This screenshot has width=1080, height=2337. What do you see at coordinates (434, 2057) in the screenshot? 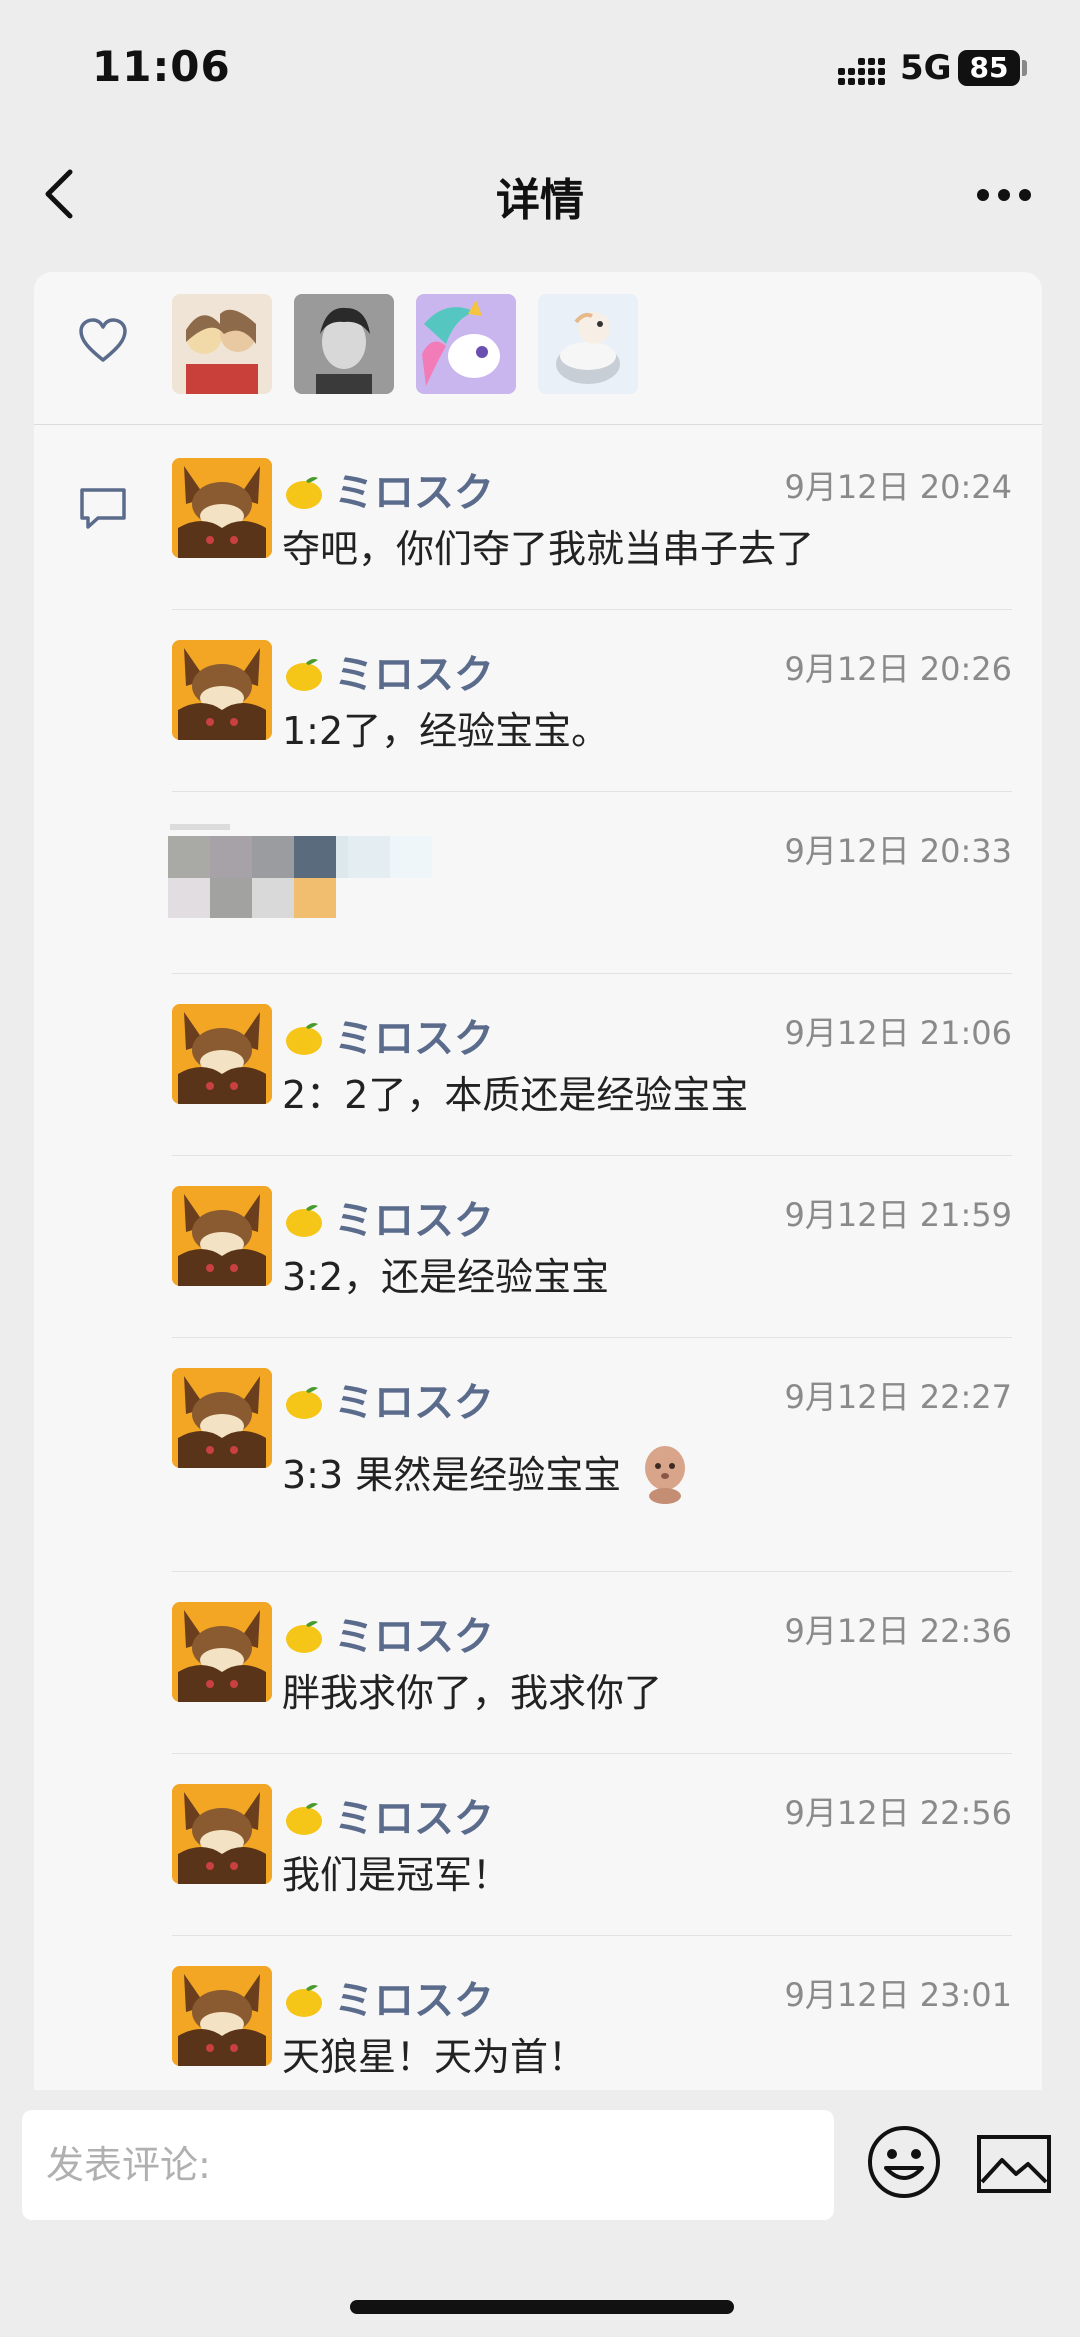
I see `comment-text: 天狼星！天为首！` at bounding box center [434, 2057].